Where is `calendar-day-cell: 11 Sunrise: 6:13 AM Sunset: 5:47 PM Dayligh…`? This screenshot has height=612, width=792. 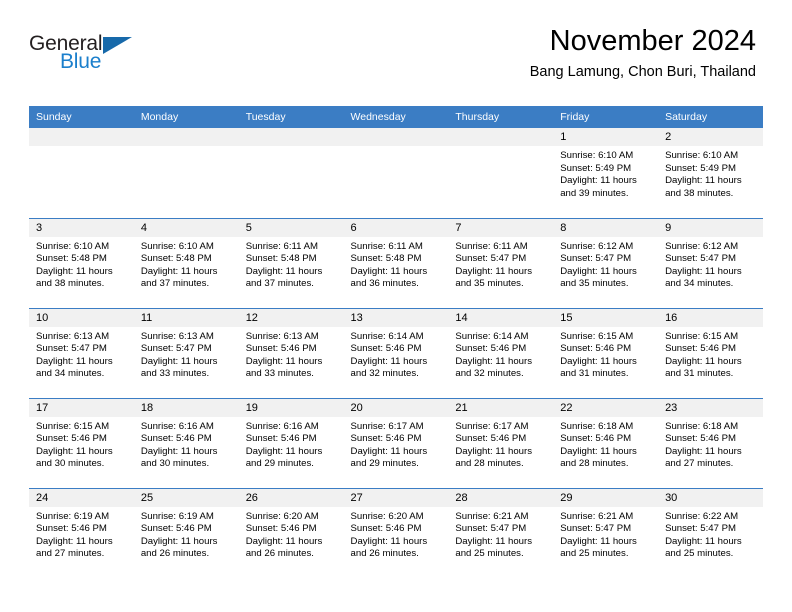 calendar-day-cell: 11 Sunrise: 6:13 AM Sunset: 5:47 PM Dayligh… is located at coordinates (186, 352).